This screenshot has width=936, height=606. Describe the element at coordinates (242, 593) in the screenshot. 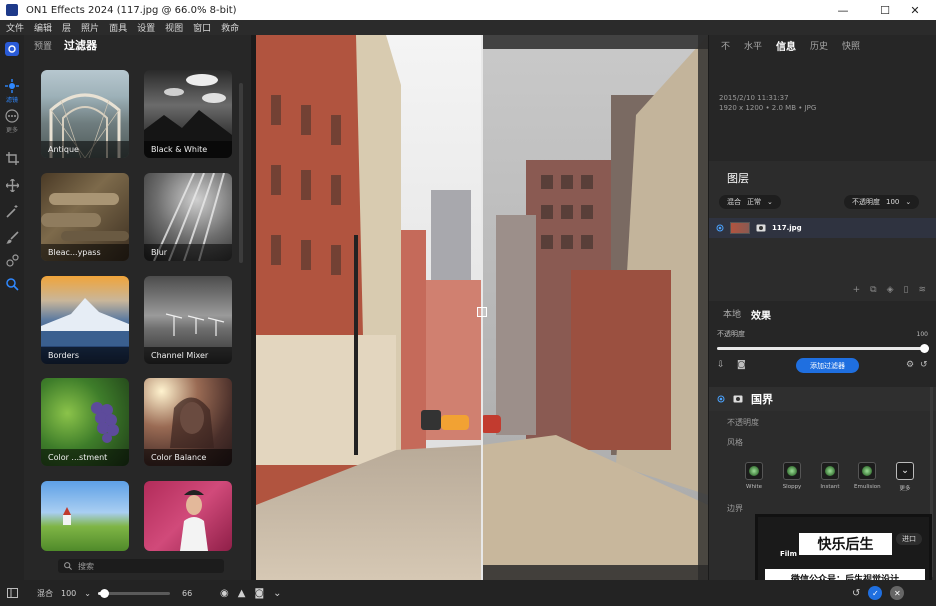

I see `compare-icon: ▲` at that location.